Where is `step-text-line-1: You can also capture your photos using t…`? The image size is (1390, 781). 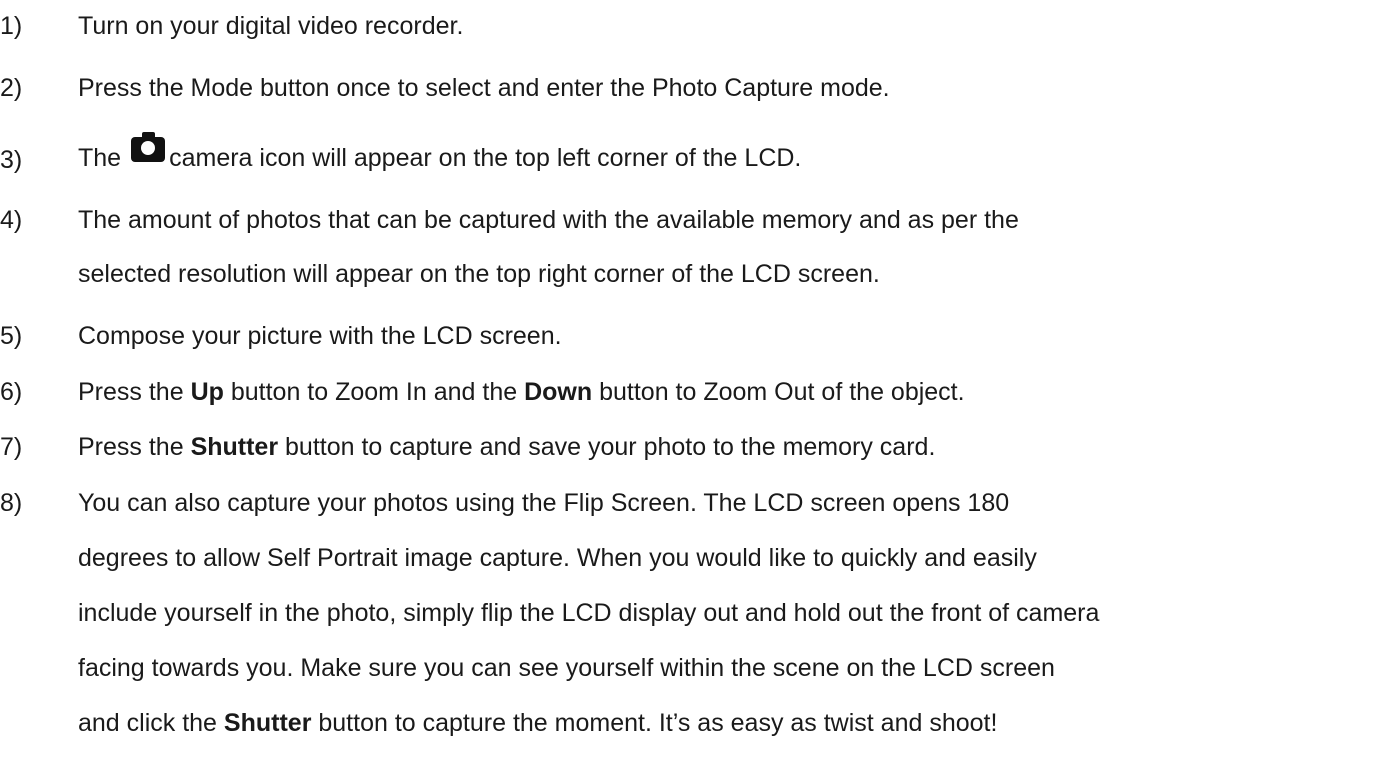 step-text-line-1: You can also capture your photos using t… is located at coordinates (544, 503).